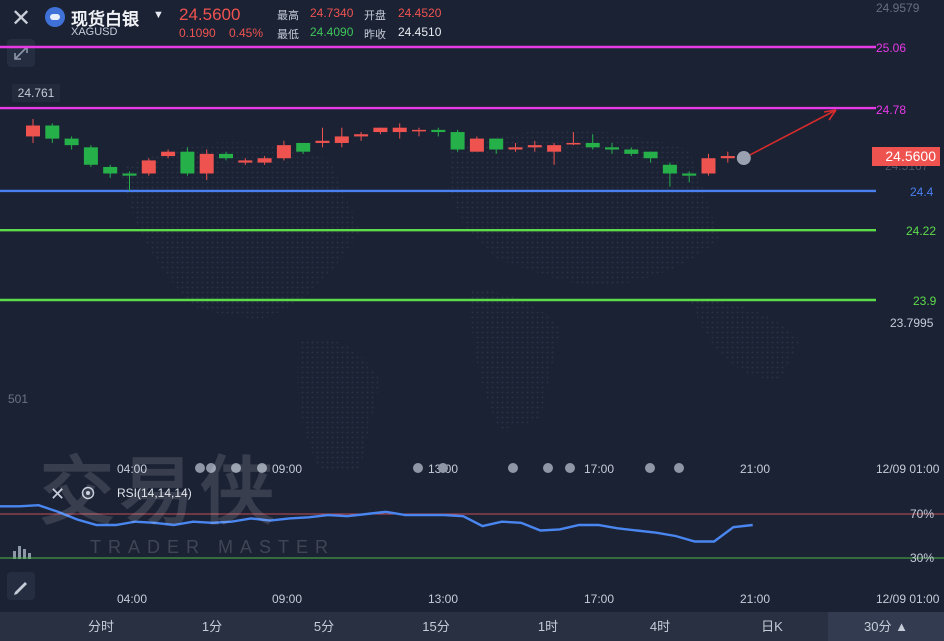  Describe the element at coordinates (743, 158) in the screenshot. I see `info-icon` at that location.